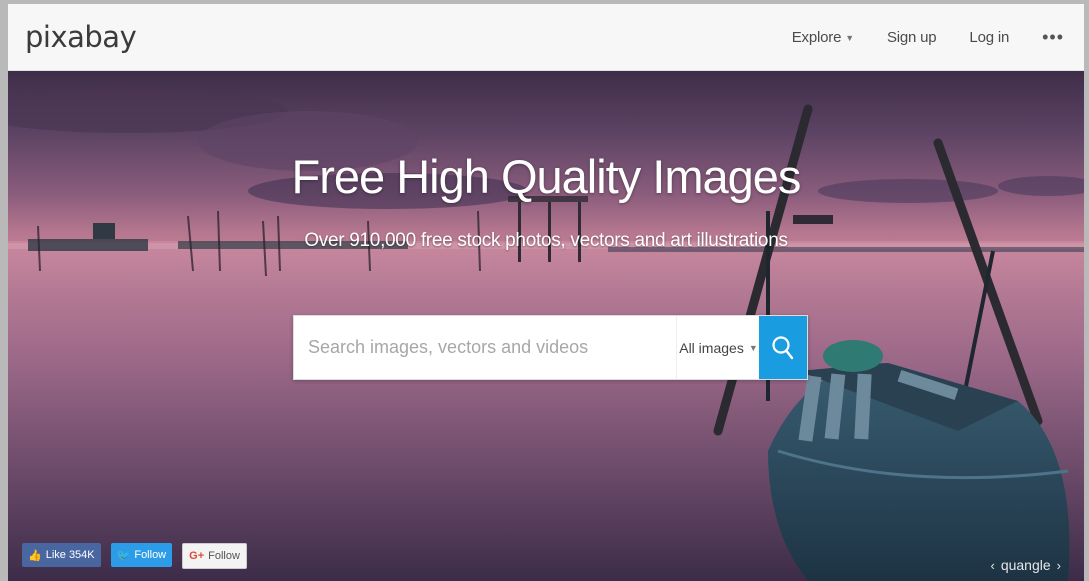 The width and height of the screenshot is (1089, 581). I want to click on login-link: Log in, so click(989, 37).